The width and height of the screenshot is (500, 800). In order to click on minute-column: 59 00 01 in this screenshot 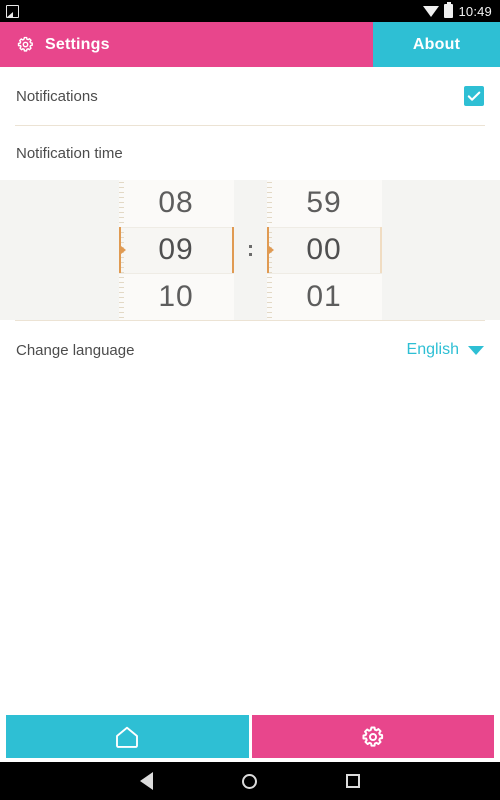, I will do `click(324, 250)`.